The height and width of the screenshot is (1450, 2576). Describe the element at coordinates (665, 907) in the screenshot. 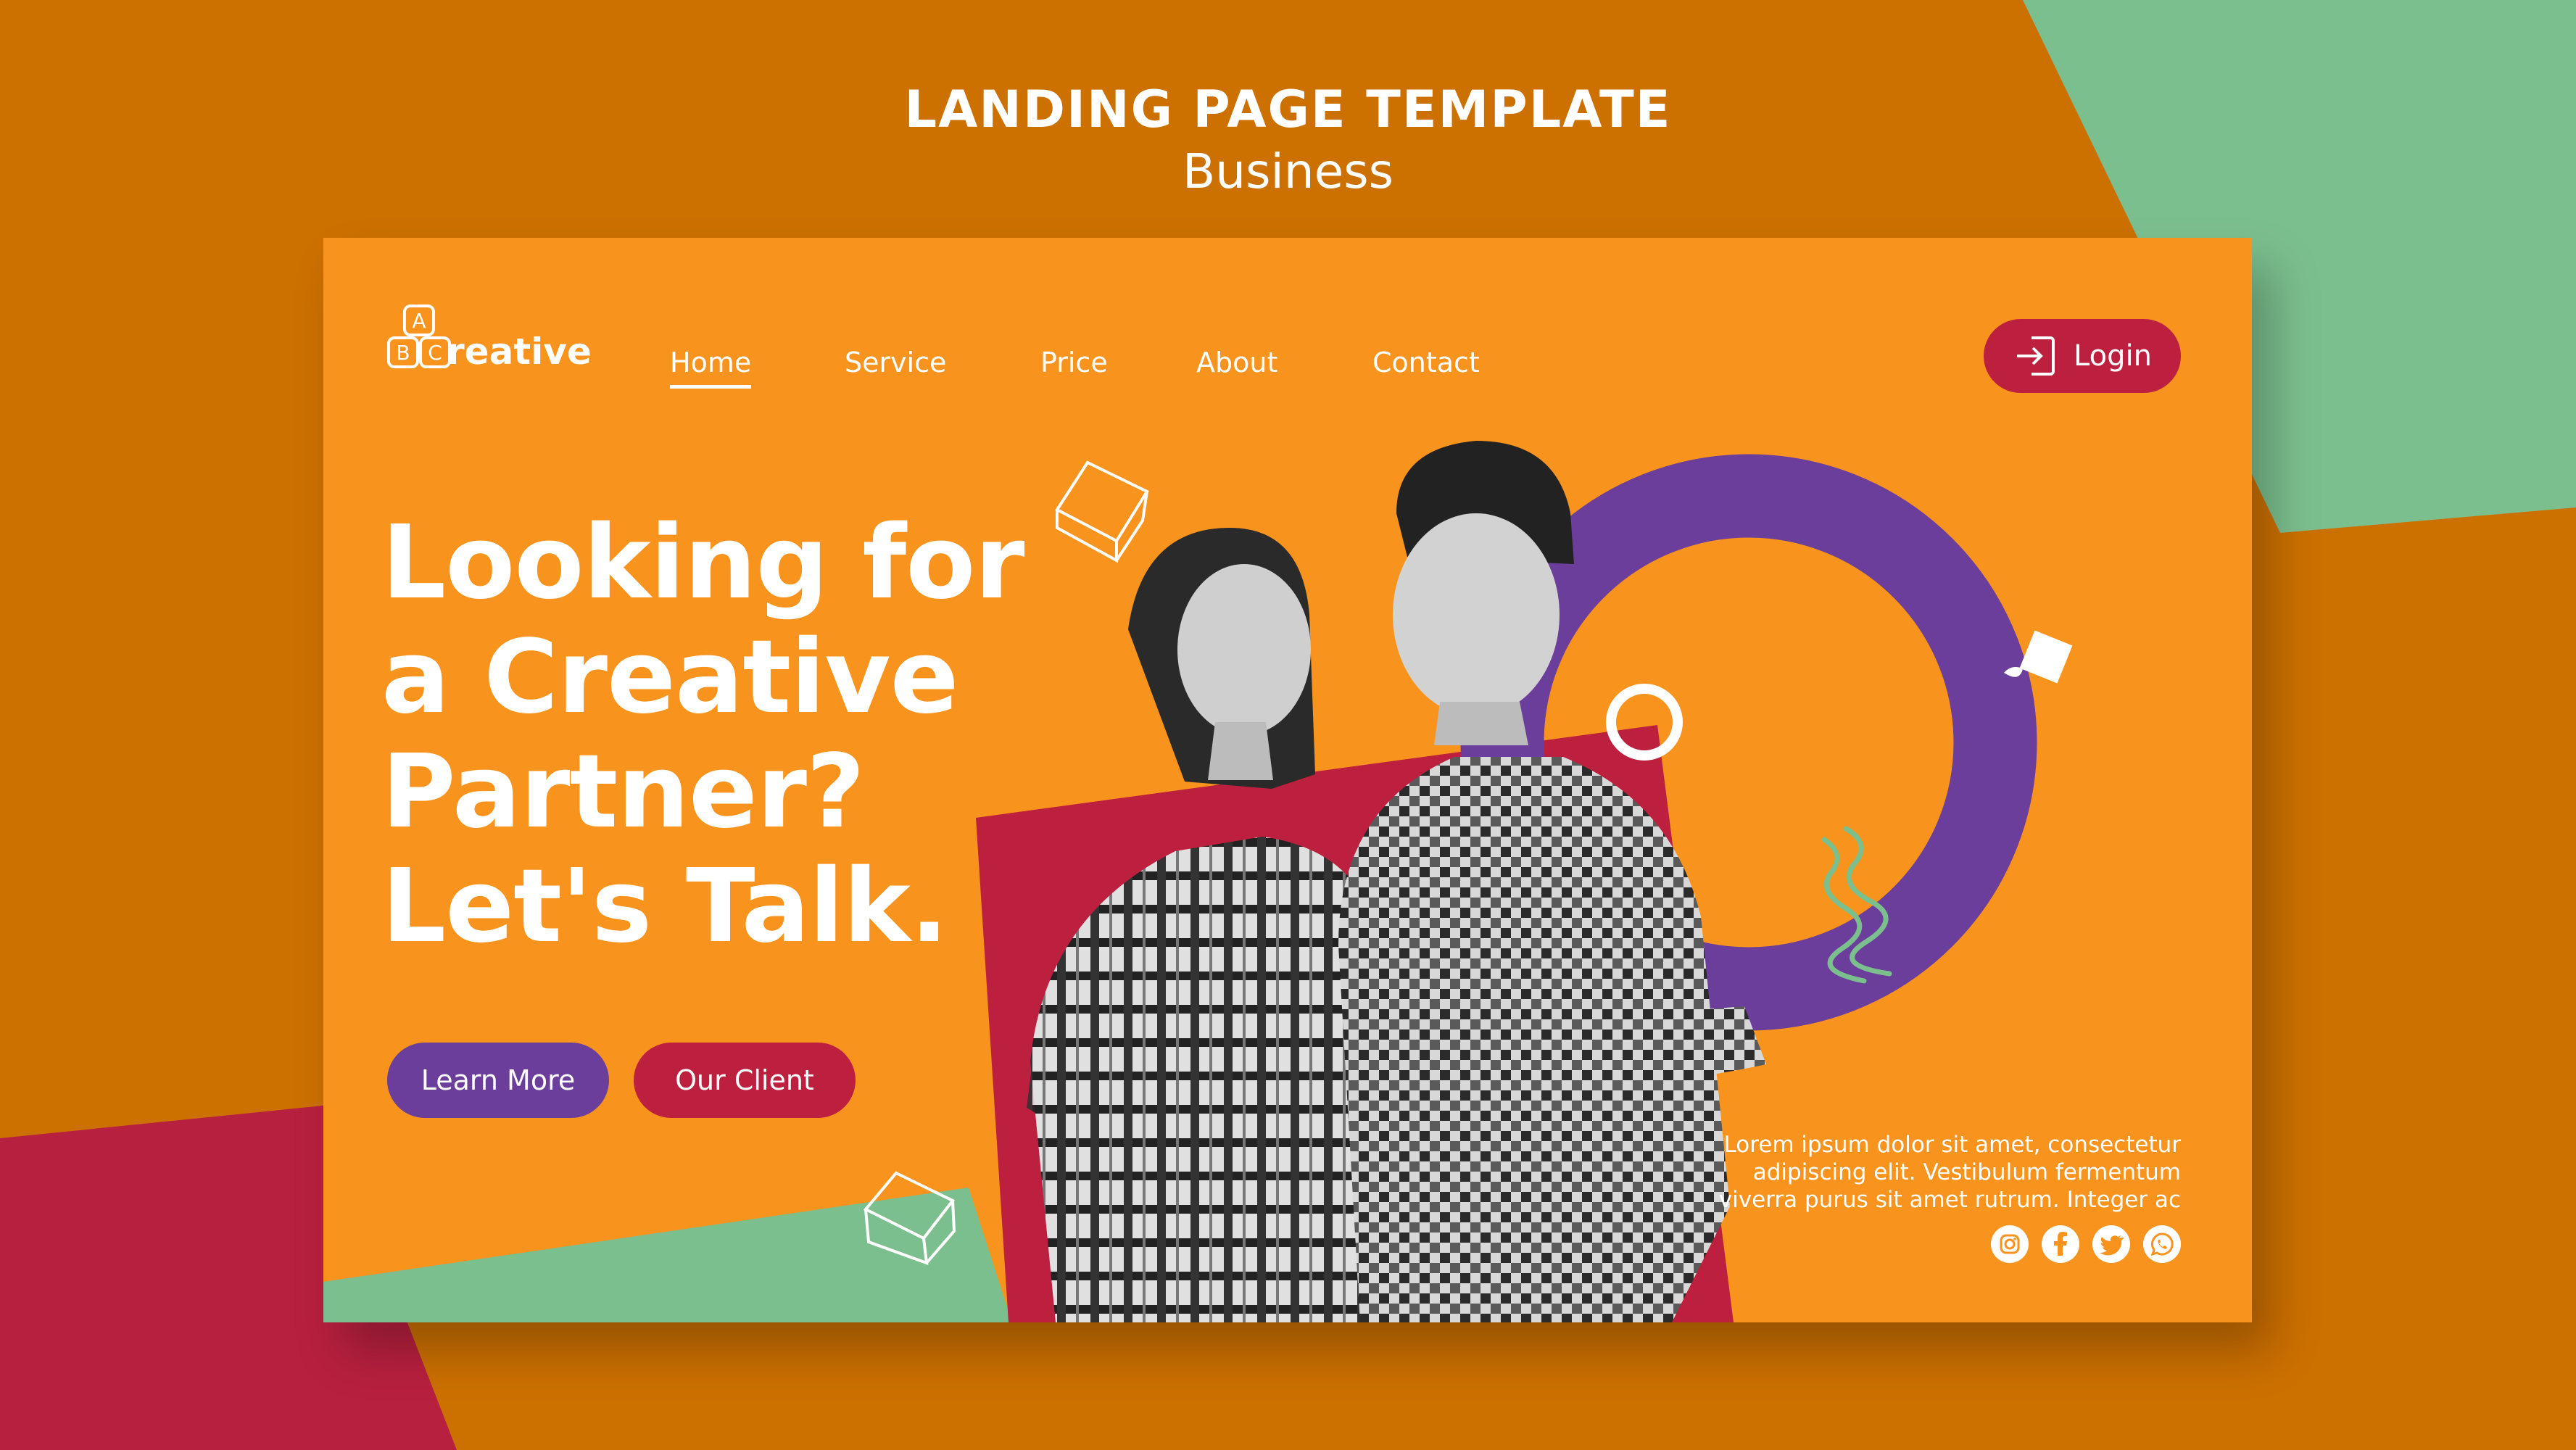

I see `headline-line-4: Let's Talk.` at that location.